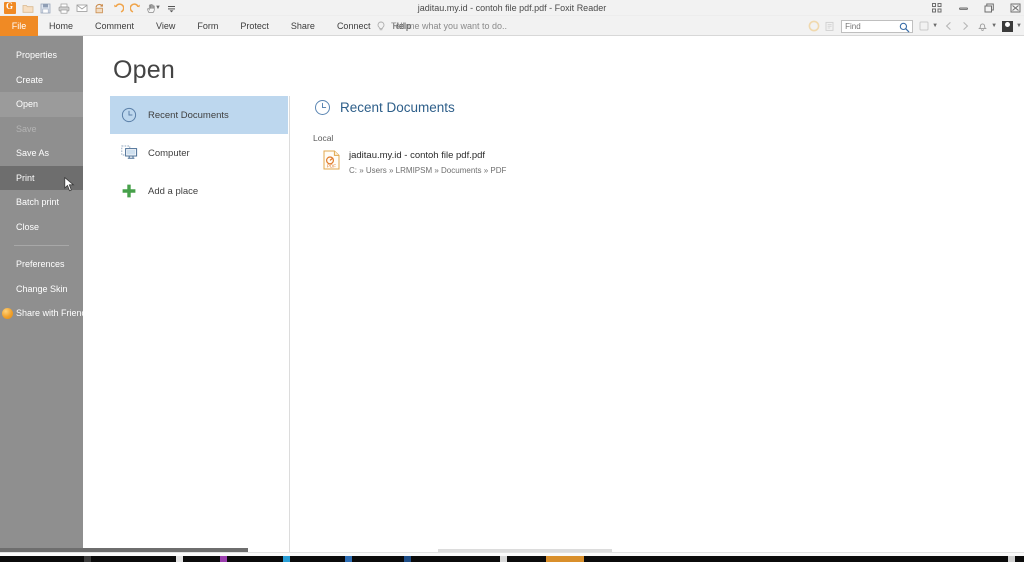 Image resolution: width=1024 pixels, height=562 pixels. Describe the element at coordinates (7, 313) in the screenshot. I see `share-icon` at that location.